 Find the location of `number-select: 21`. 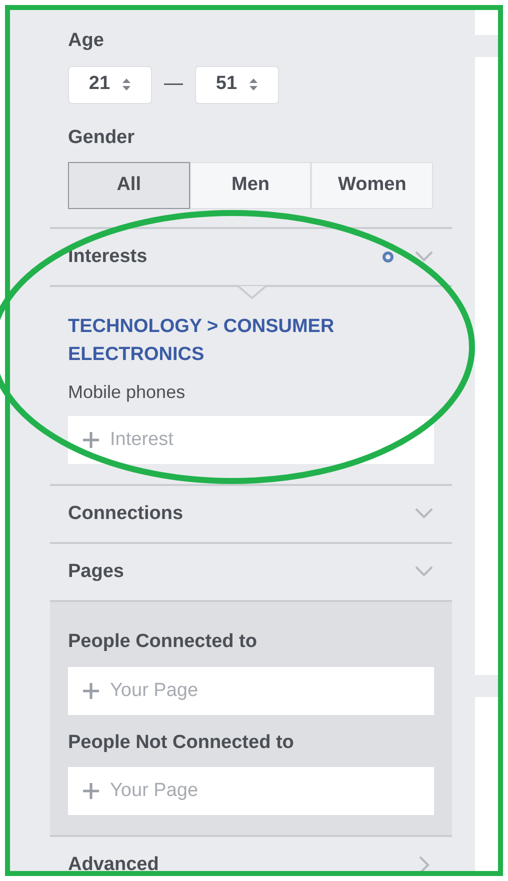

number-select: 21 is located at coordinates (110, 85).